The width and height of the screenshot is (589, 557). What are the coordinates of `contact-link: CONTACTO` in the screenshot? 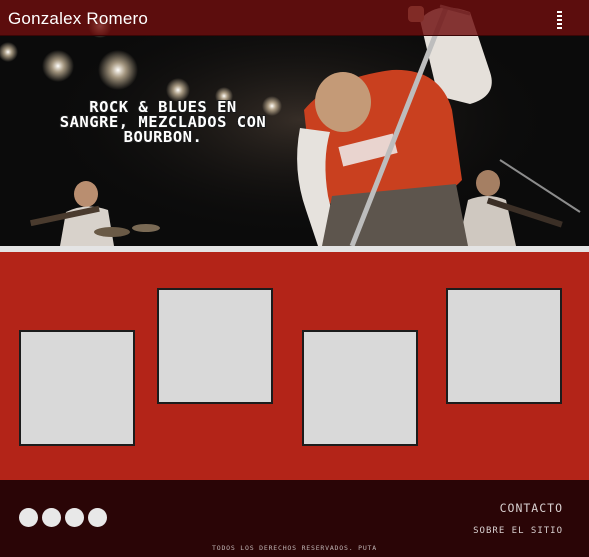 It's located at (531, 508).